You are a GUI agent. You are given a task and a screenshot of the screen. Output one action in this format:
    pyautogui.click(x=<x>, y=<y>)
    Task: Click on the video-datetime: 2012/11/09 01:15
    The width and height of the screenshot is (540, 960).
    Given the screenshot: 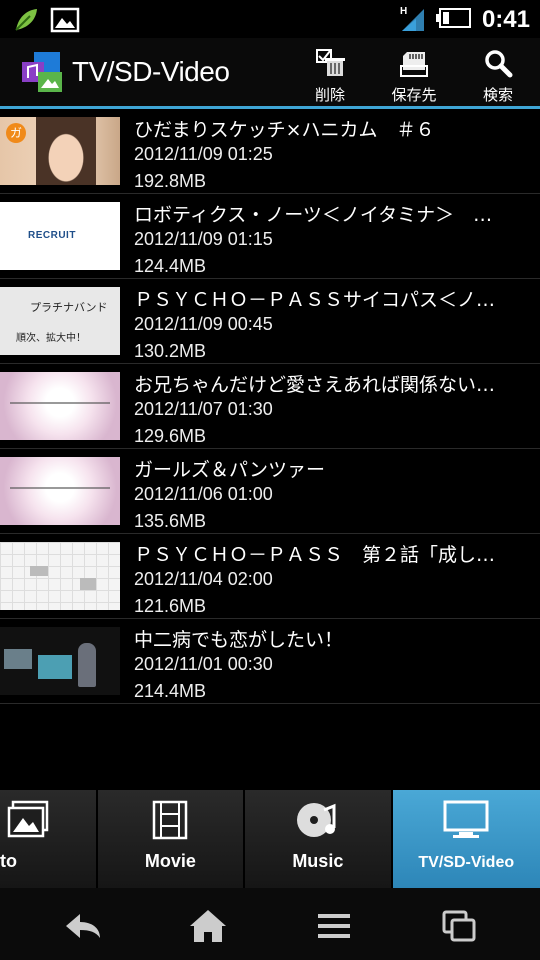 What is the action you would take?
    pyautogui.click(x=203, y=239)
    